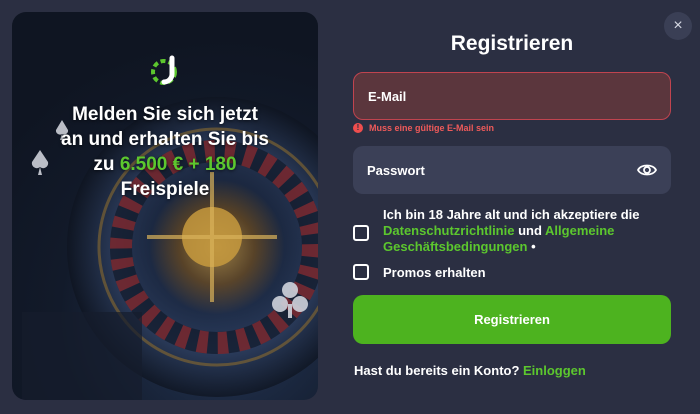  Describe the element at coordinates (178, 164) in the screenshot. I see `promo-bonus-amount: 6.500 € + 180` at that location.